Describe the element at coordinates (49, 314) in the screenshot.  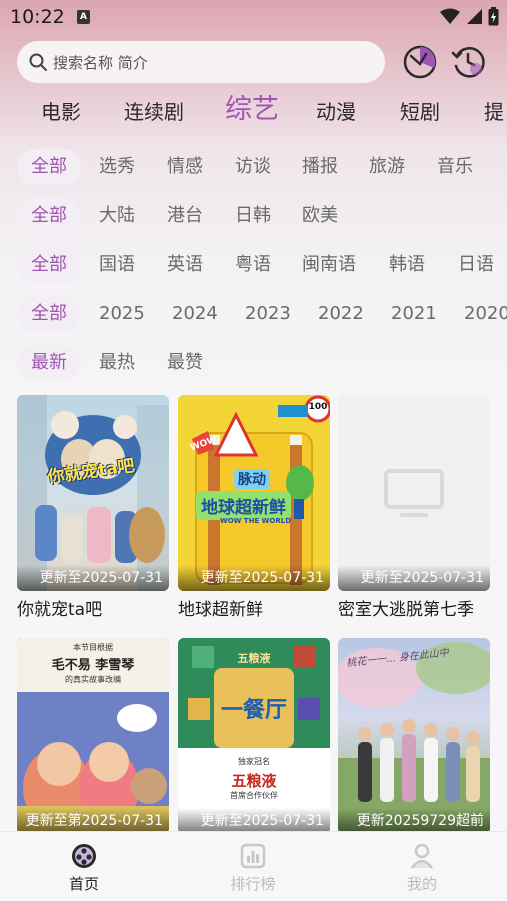
I see `filter-year-chip: 全部` at that location.